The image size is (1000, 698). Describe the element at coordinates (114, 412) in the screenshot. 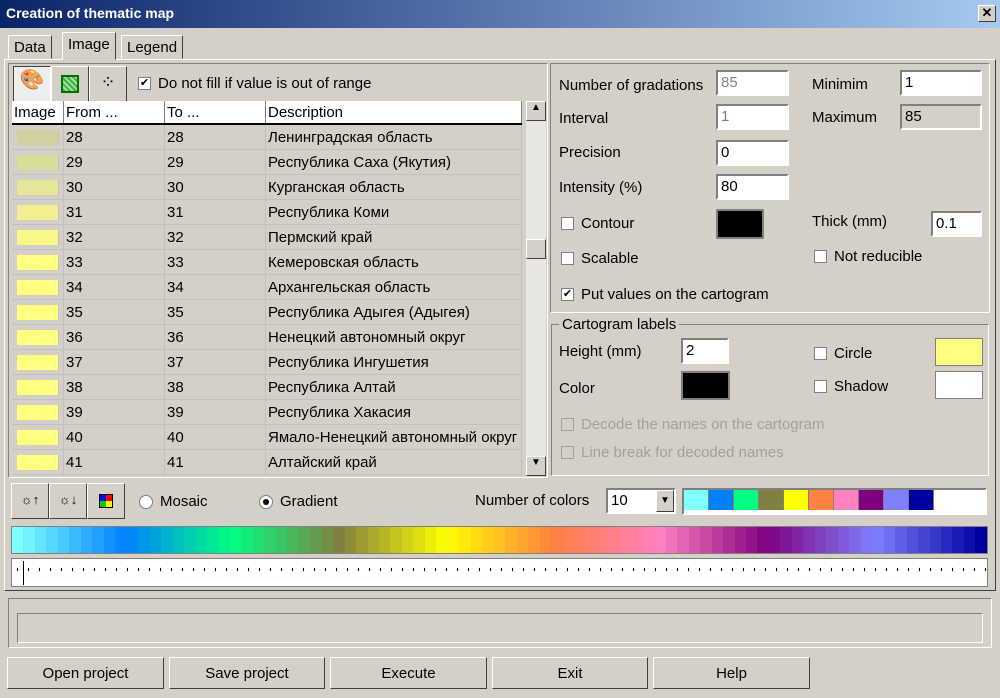

I see `row-from: 39` at that location.